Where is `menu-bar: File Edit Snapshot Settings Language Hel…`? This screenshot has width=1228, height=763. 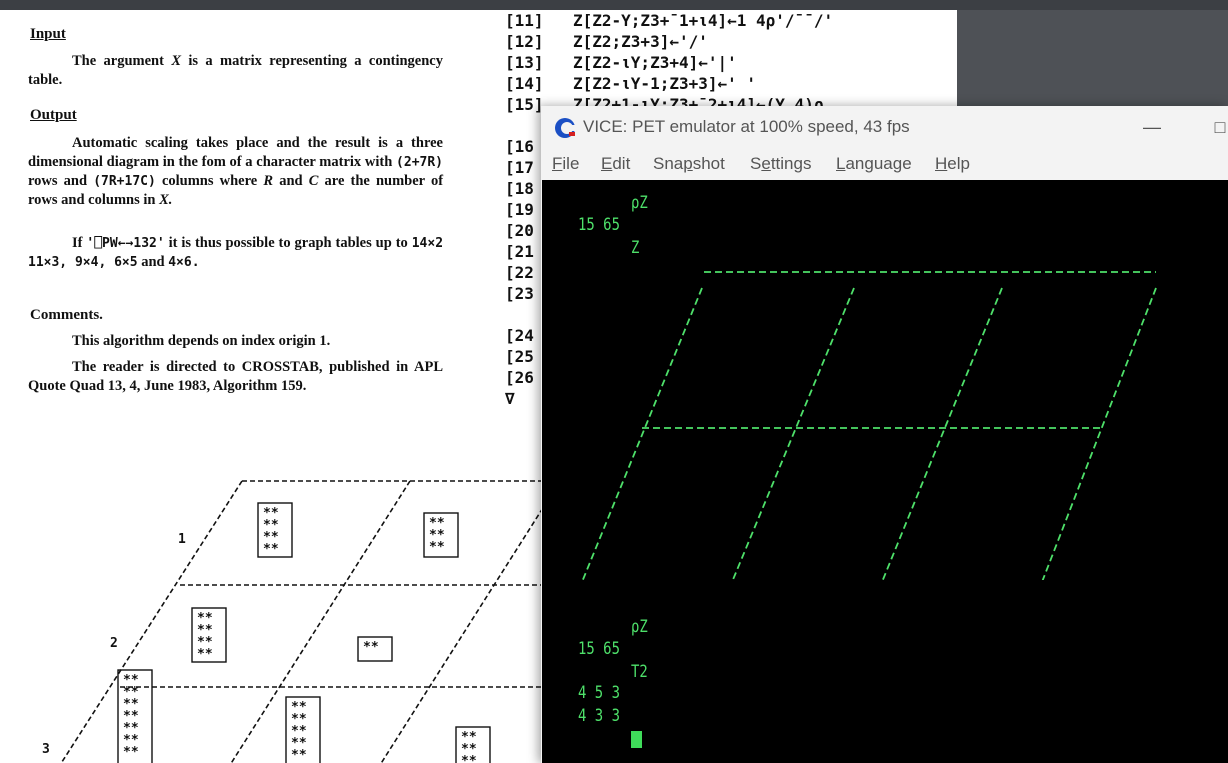 menu-bar: File Edit Snapshot Settings Language Hel… is located at coordinates (884, 164).